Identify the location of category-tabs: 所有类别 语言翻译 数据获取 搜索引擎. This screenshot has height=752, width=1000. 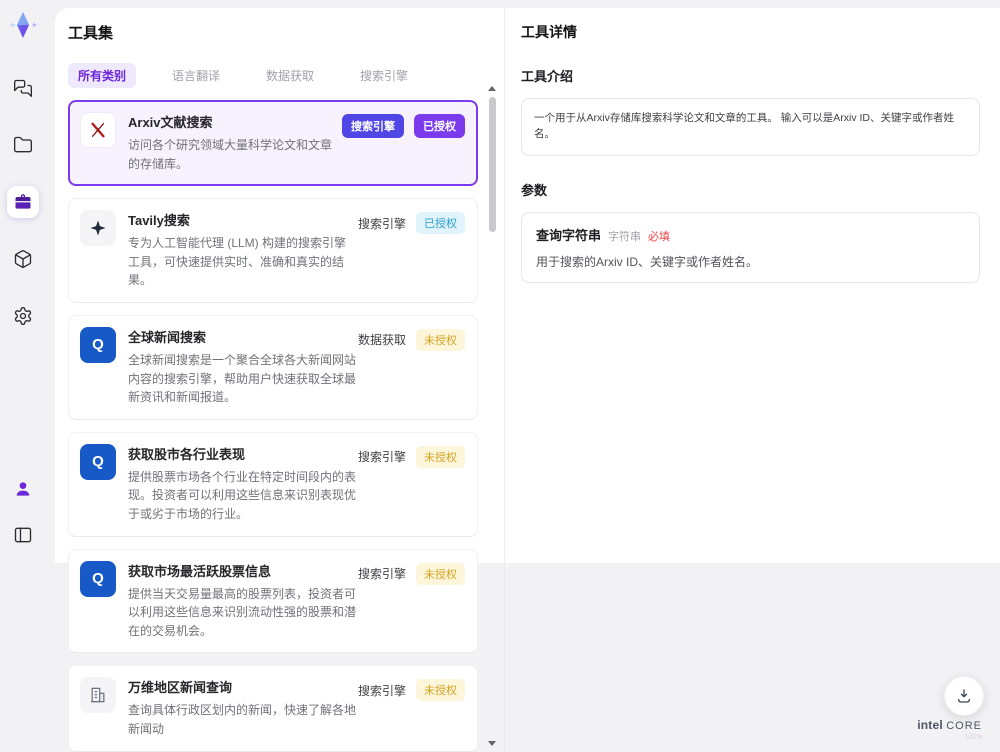
(286, 75).